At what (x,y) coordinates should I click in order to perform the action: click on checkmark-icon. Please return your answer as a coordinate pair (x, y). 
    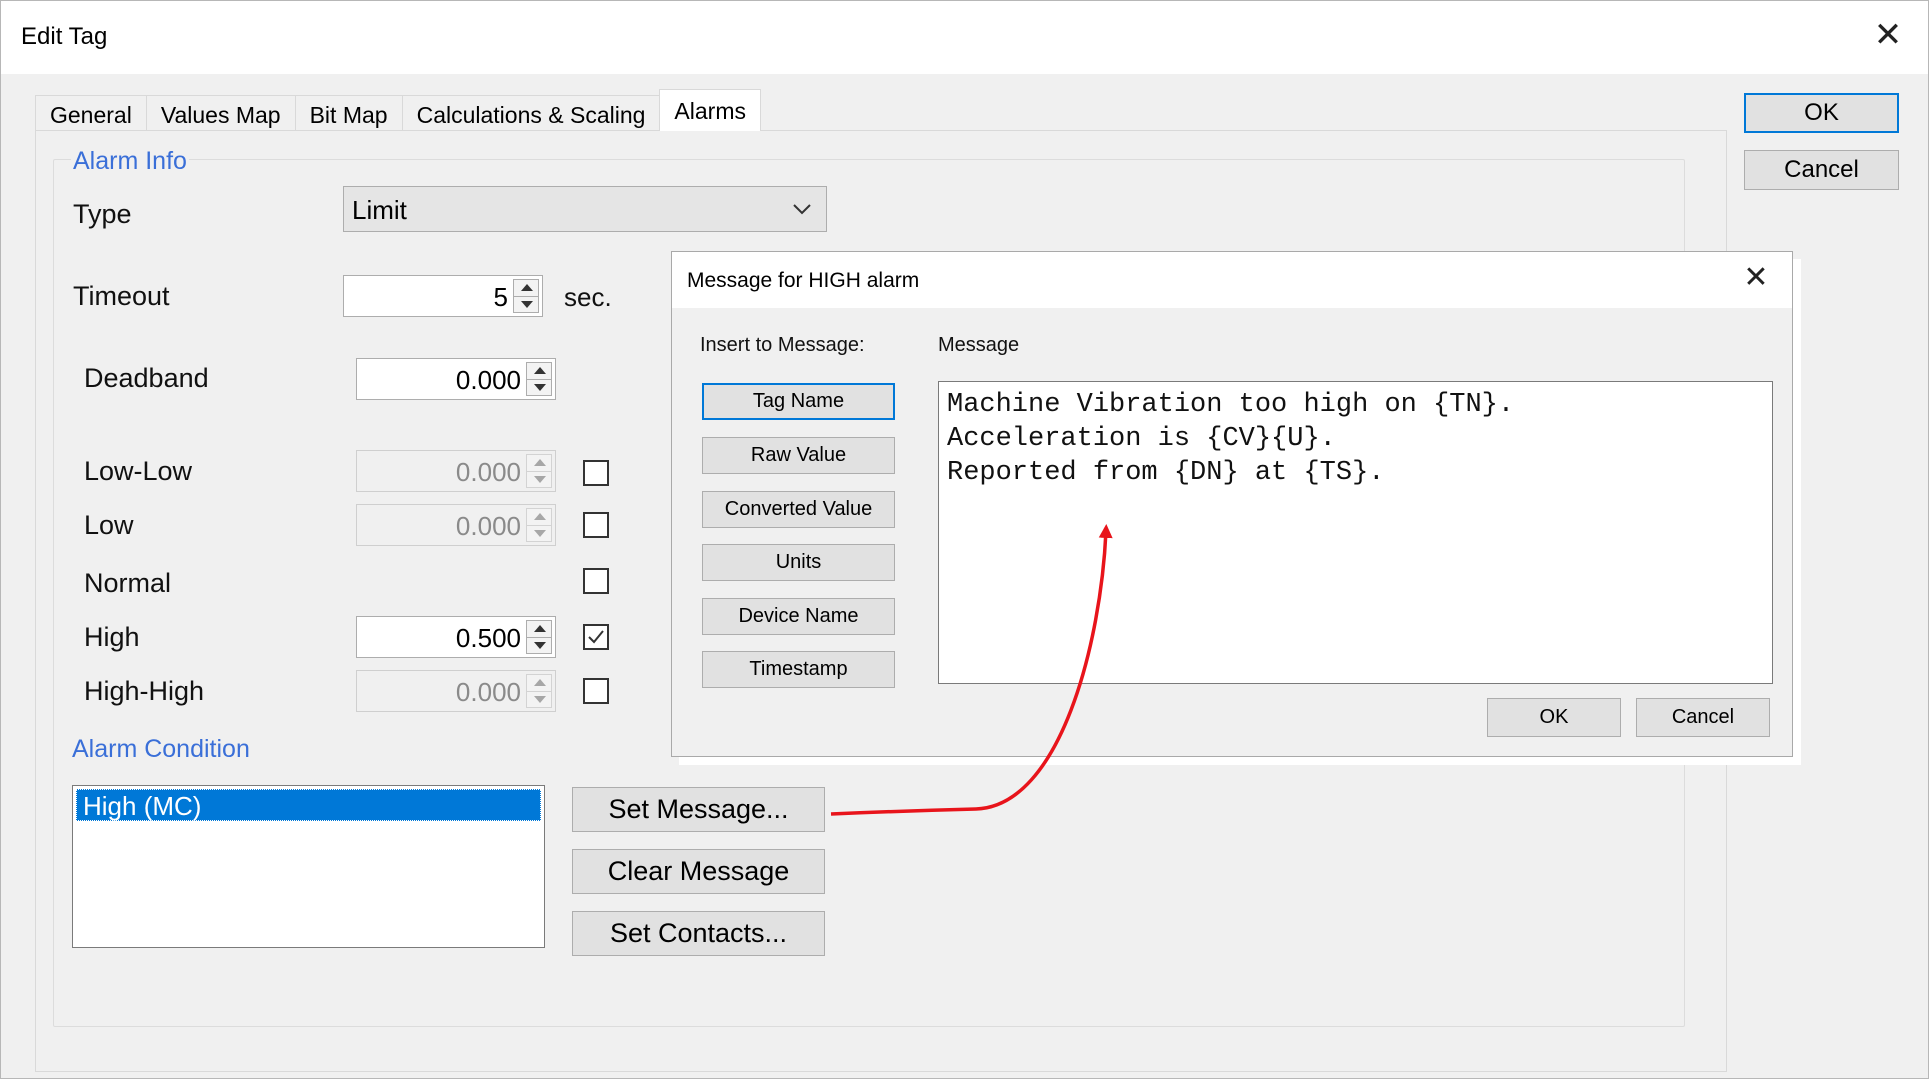
    Looking at the image, I should click on (596, 637).